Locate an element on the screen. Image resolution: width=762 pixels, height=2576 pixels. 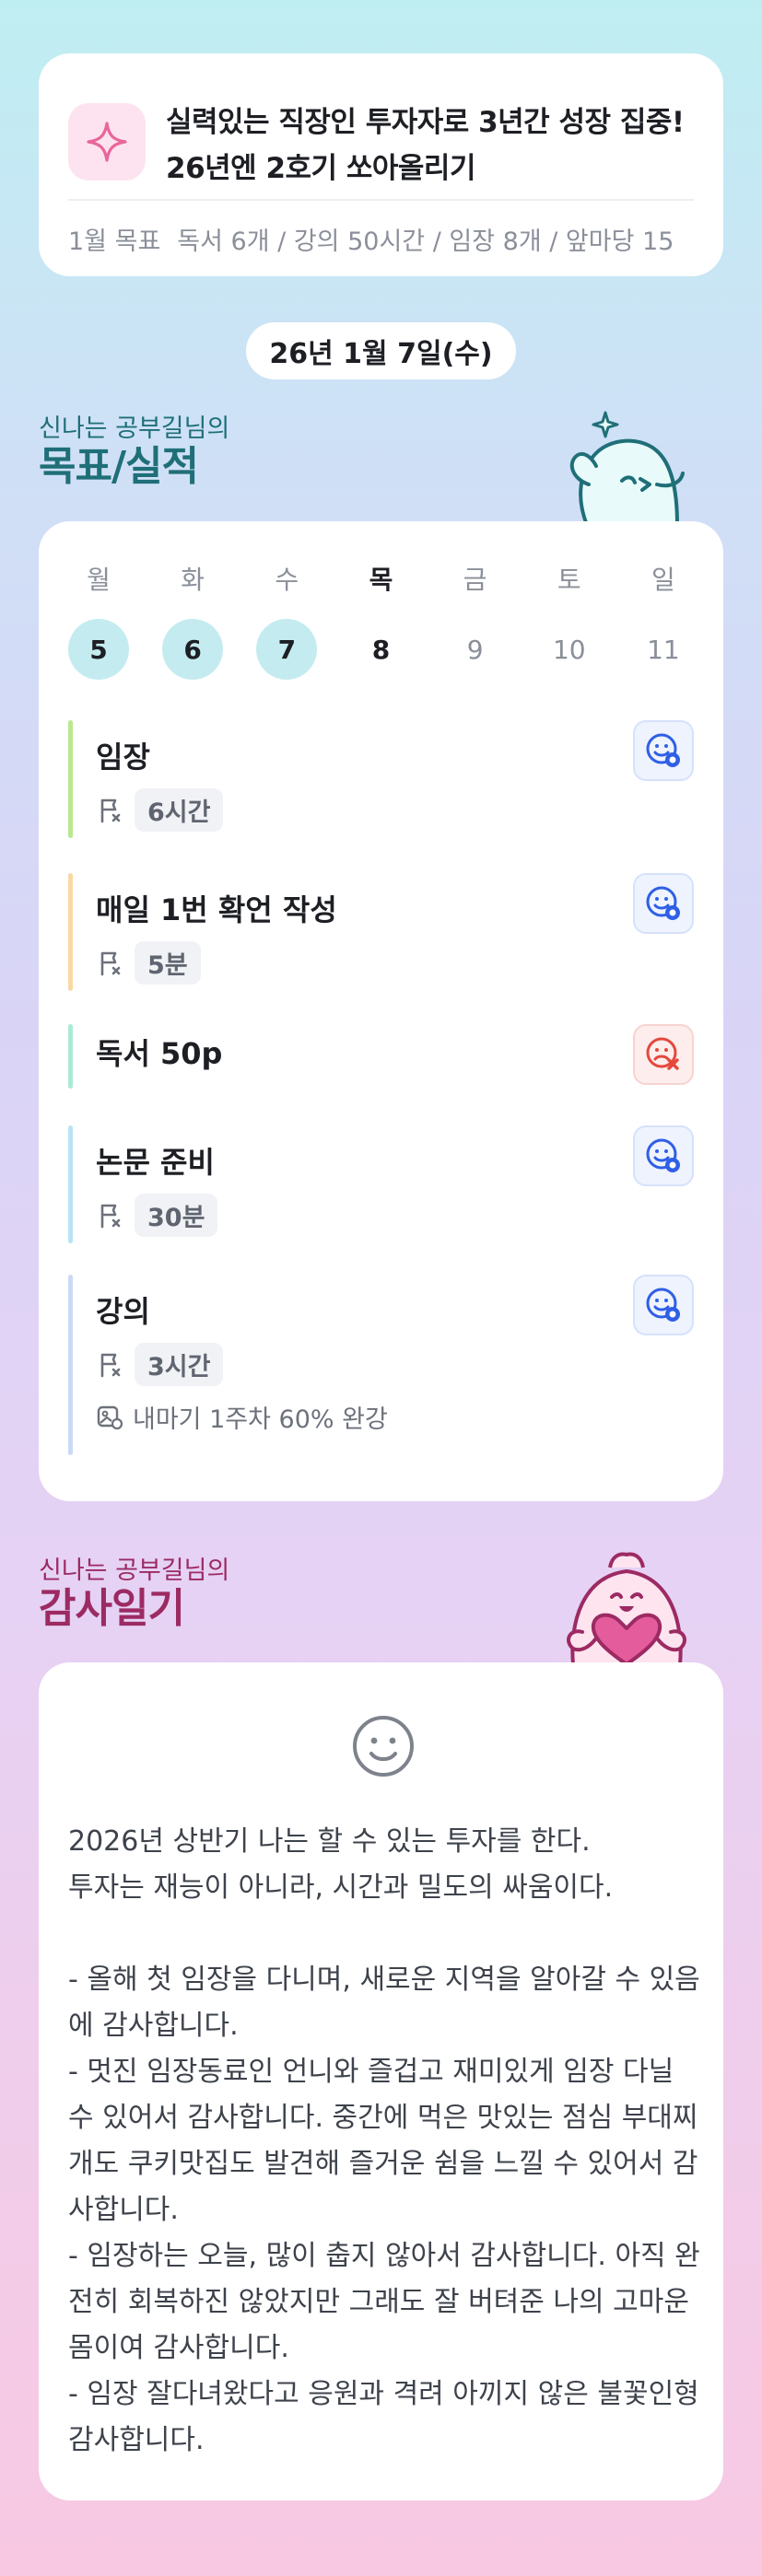
weekday-label: 수 is located at coordinates (287, 580).